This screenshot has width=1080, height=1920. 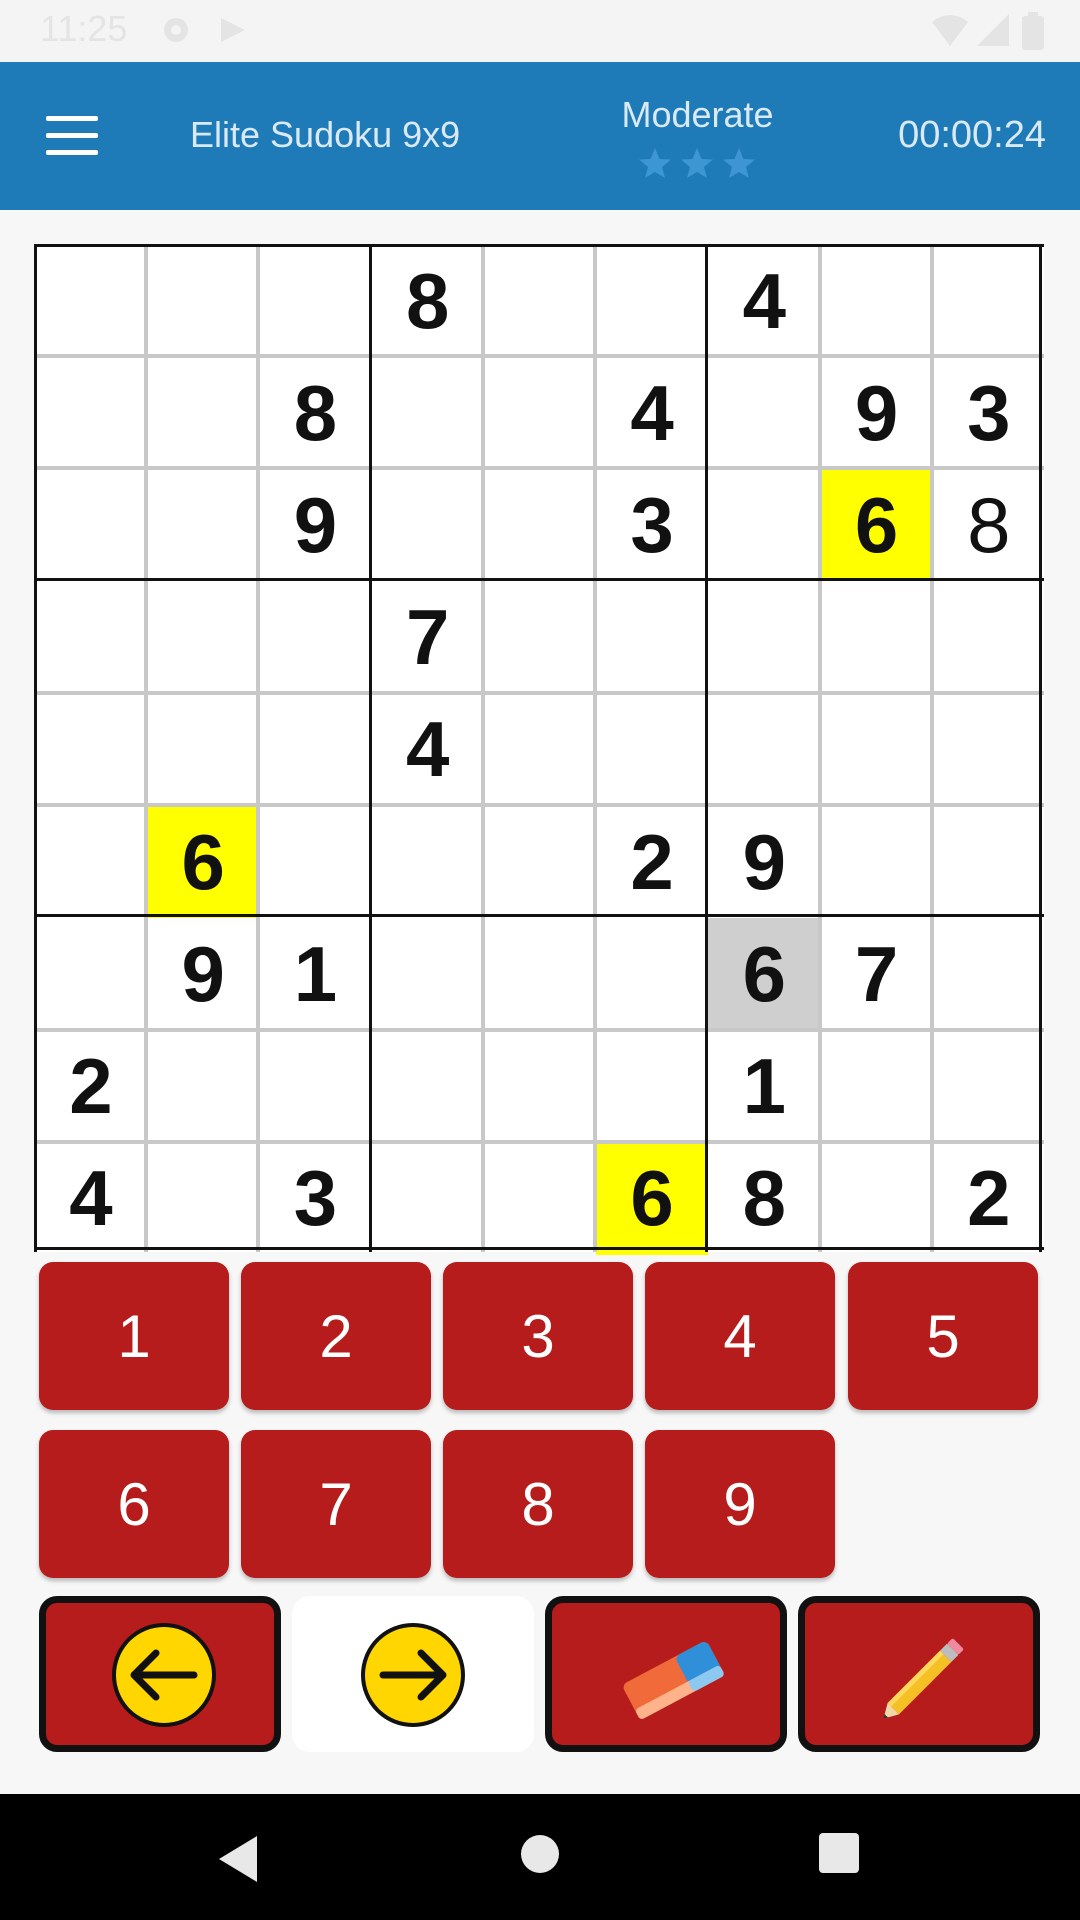 I want to click on number-button-2: 2, so click(x=336, y=1336).